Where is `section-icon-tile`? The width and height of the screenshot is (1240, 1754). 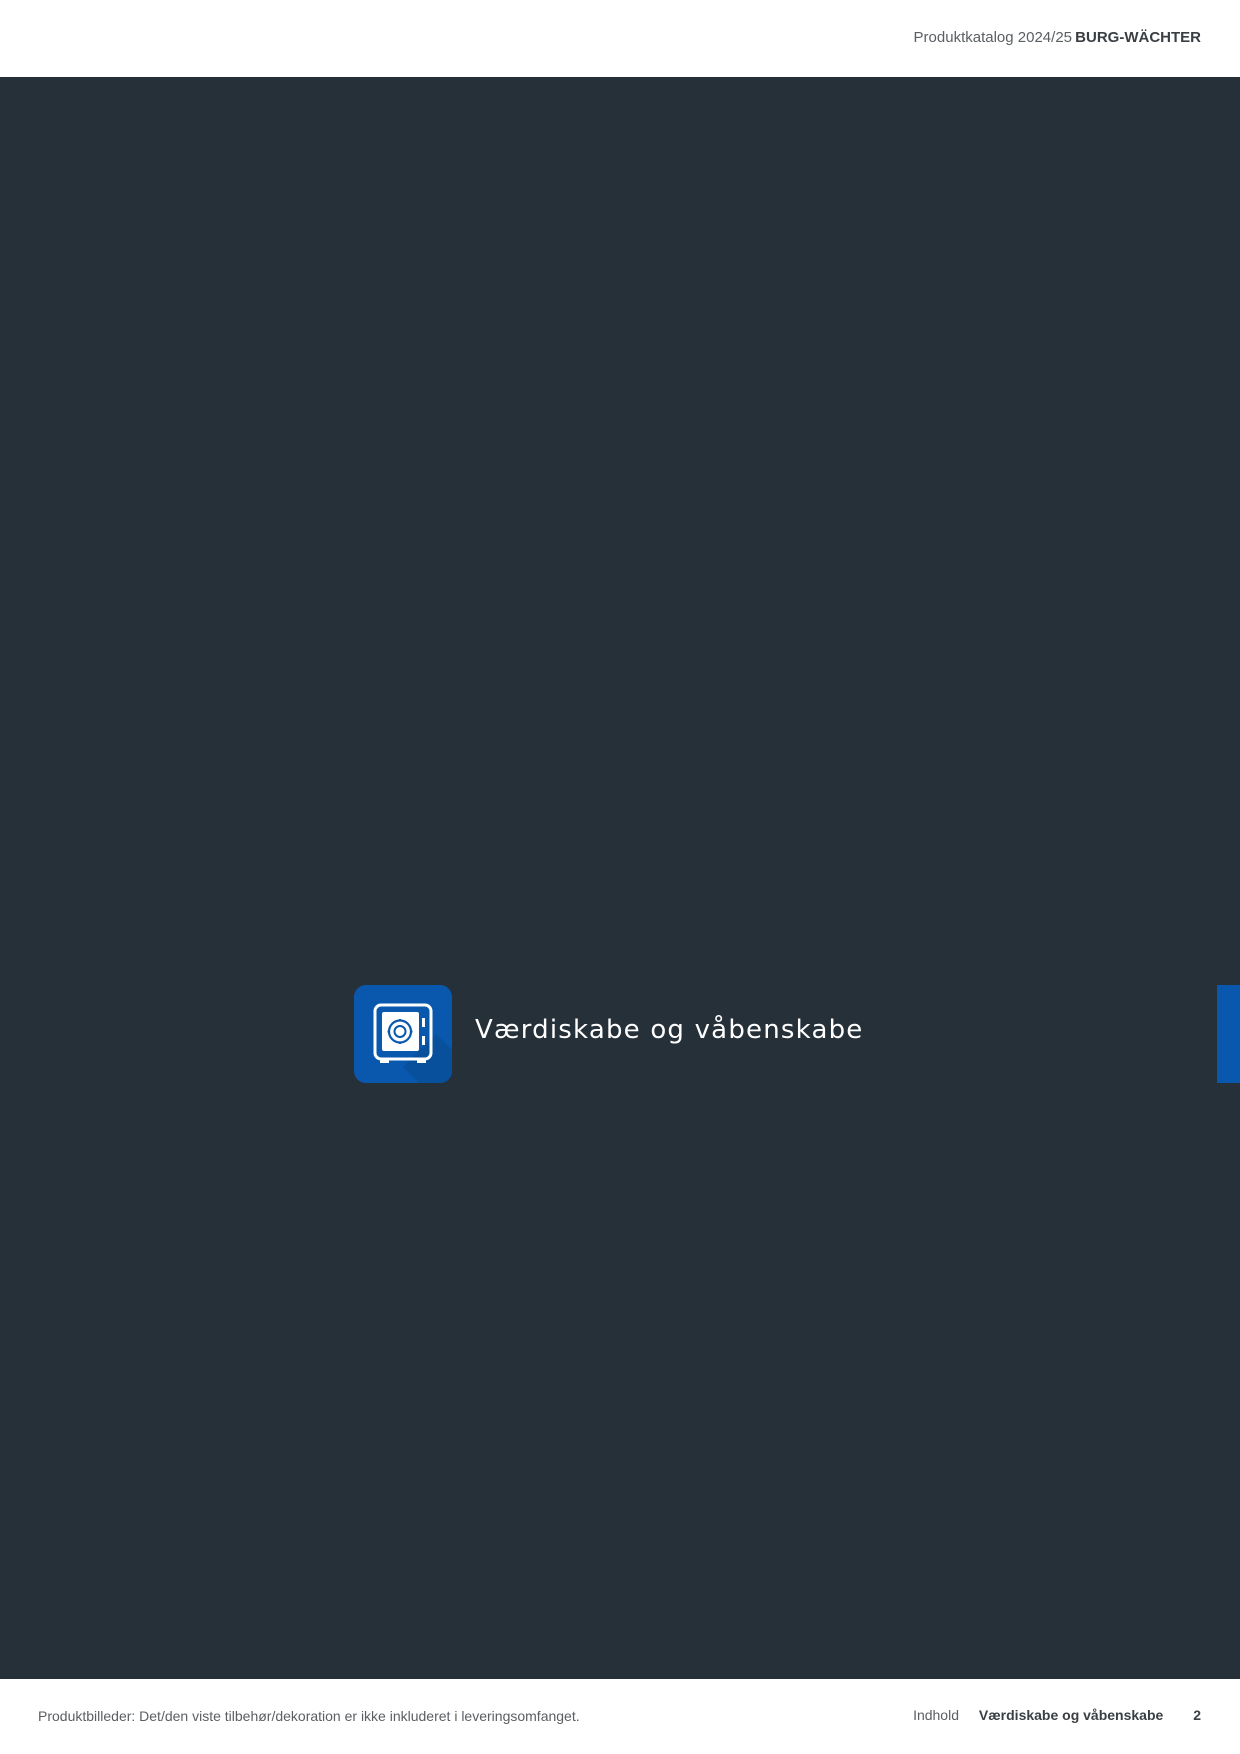 section-icon-tile is located at coordinates (403, 1034).